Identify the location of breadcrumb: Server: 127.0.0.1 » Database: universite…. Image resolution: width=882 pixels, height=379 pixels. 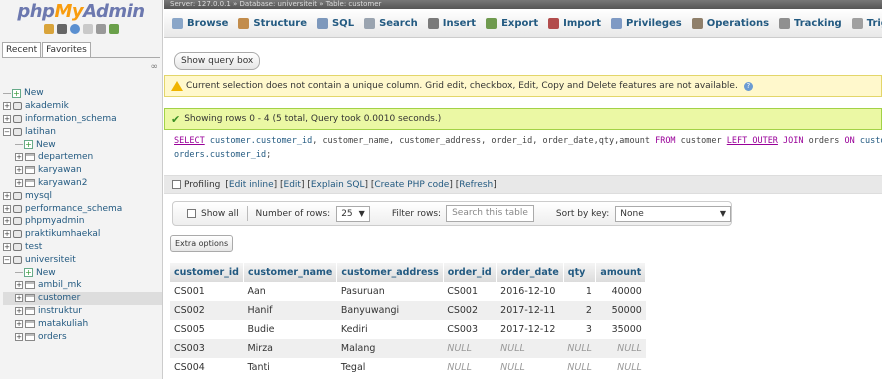
(523, 4).